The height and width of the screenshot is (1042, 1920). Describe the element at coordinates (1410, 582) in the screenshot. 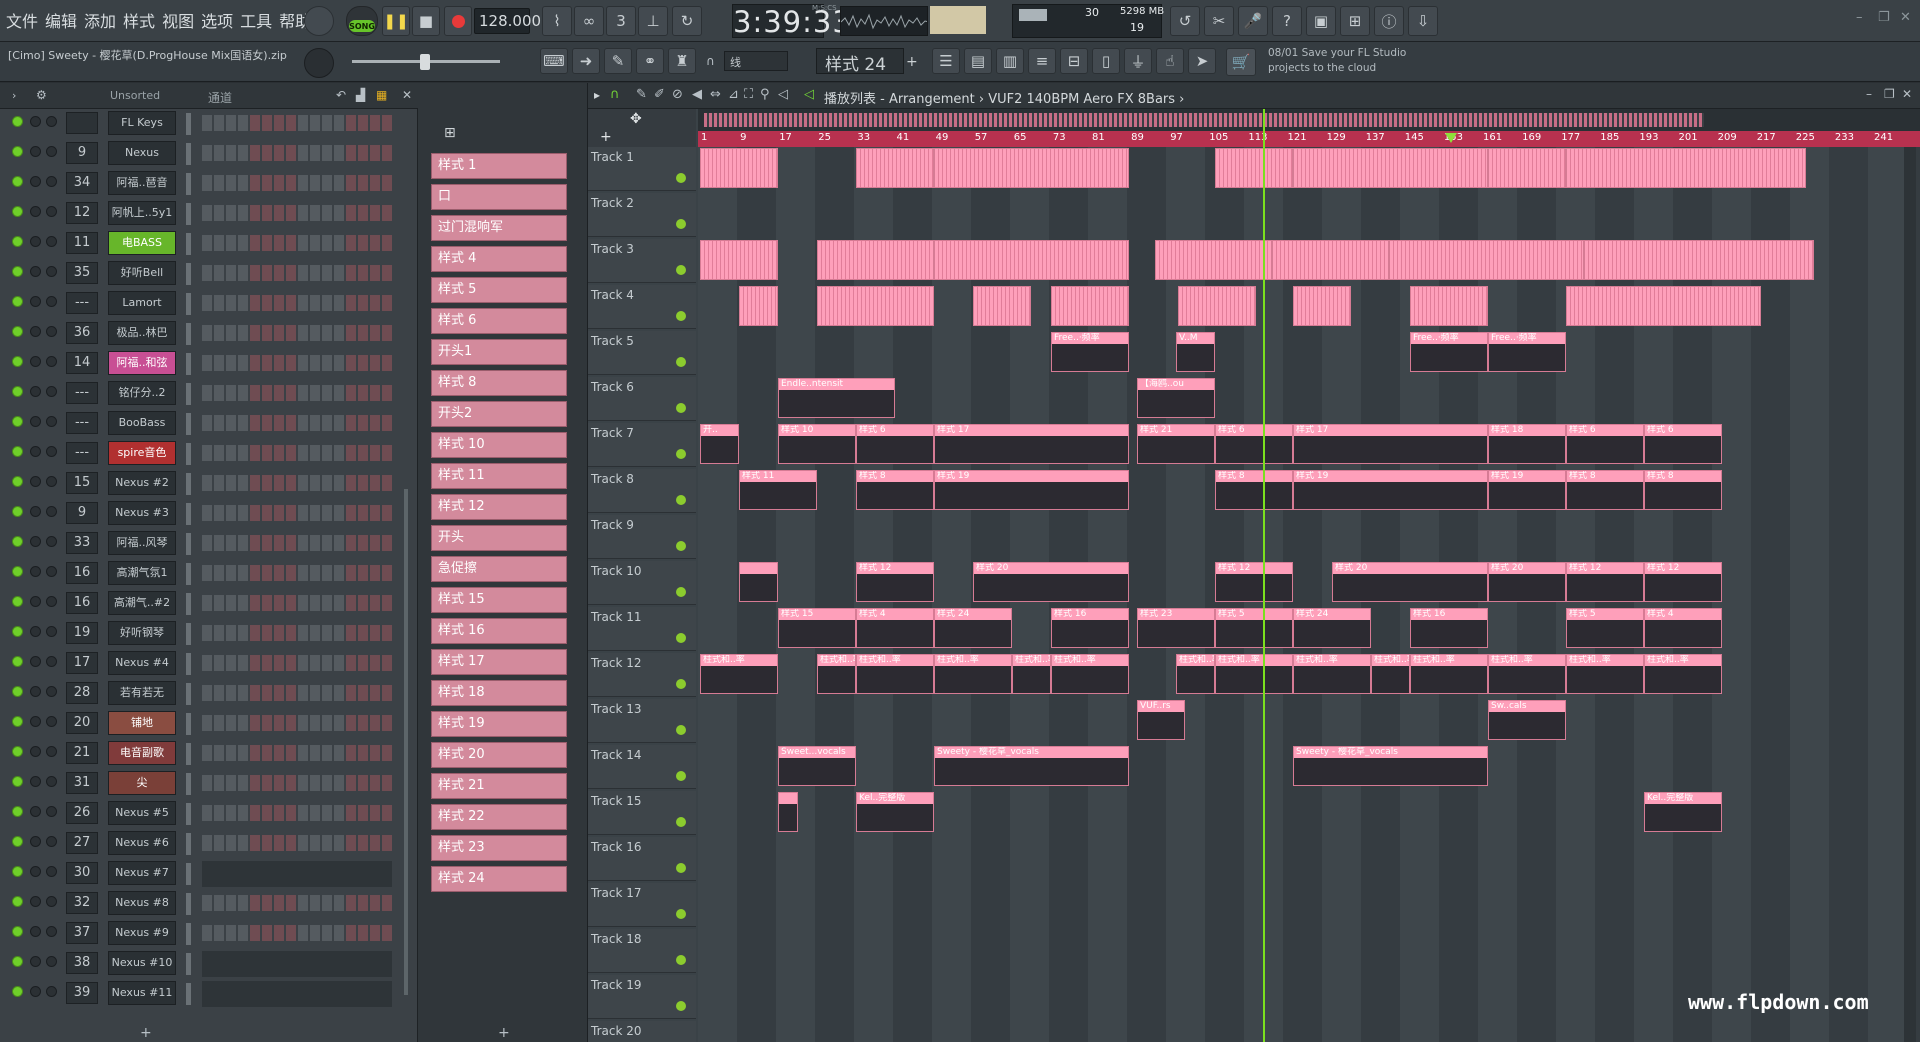

I see `playlist-clip: 样式 20` at that location.